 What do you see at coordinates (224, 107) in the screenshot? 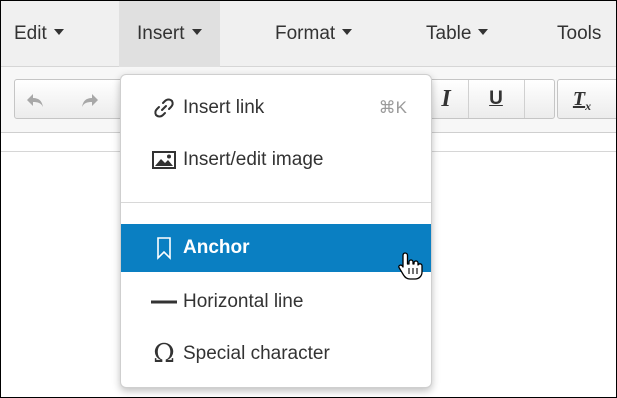
I see `menu-item-label: Insert link` at bounding box center [224, 107].